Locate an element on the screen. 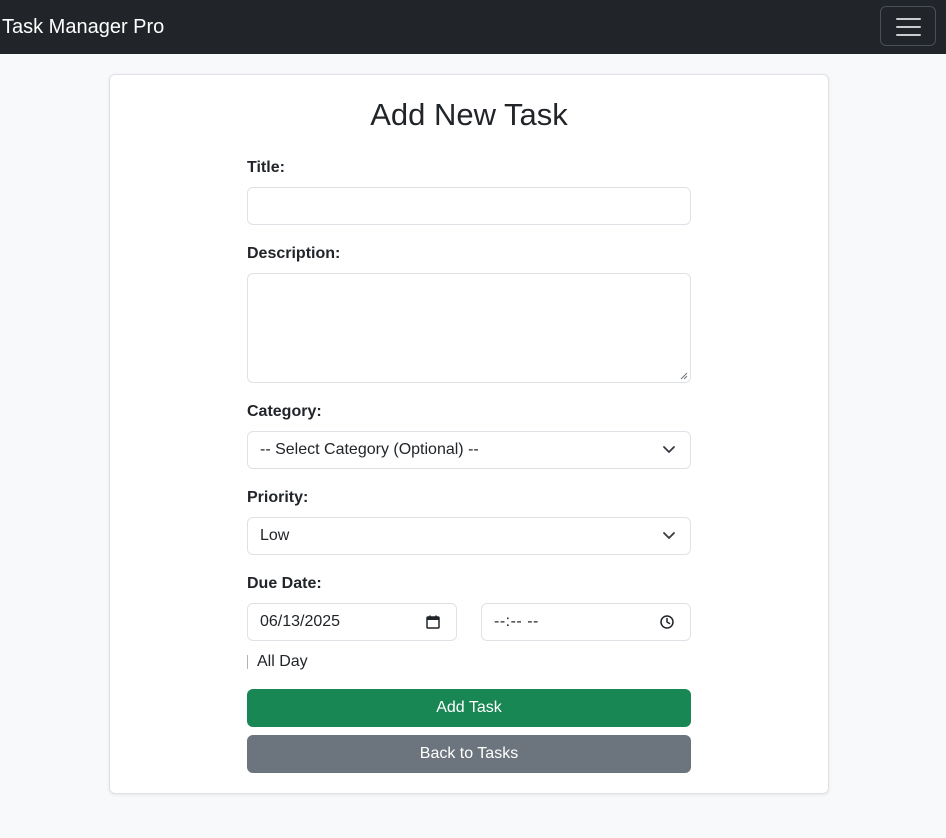  all-day-label: All Day is located at coordinates (282, 662).